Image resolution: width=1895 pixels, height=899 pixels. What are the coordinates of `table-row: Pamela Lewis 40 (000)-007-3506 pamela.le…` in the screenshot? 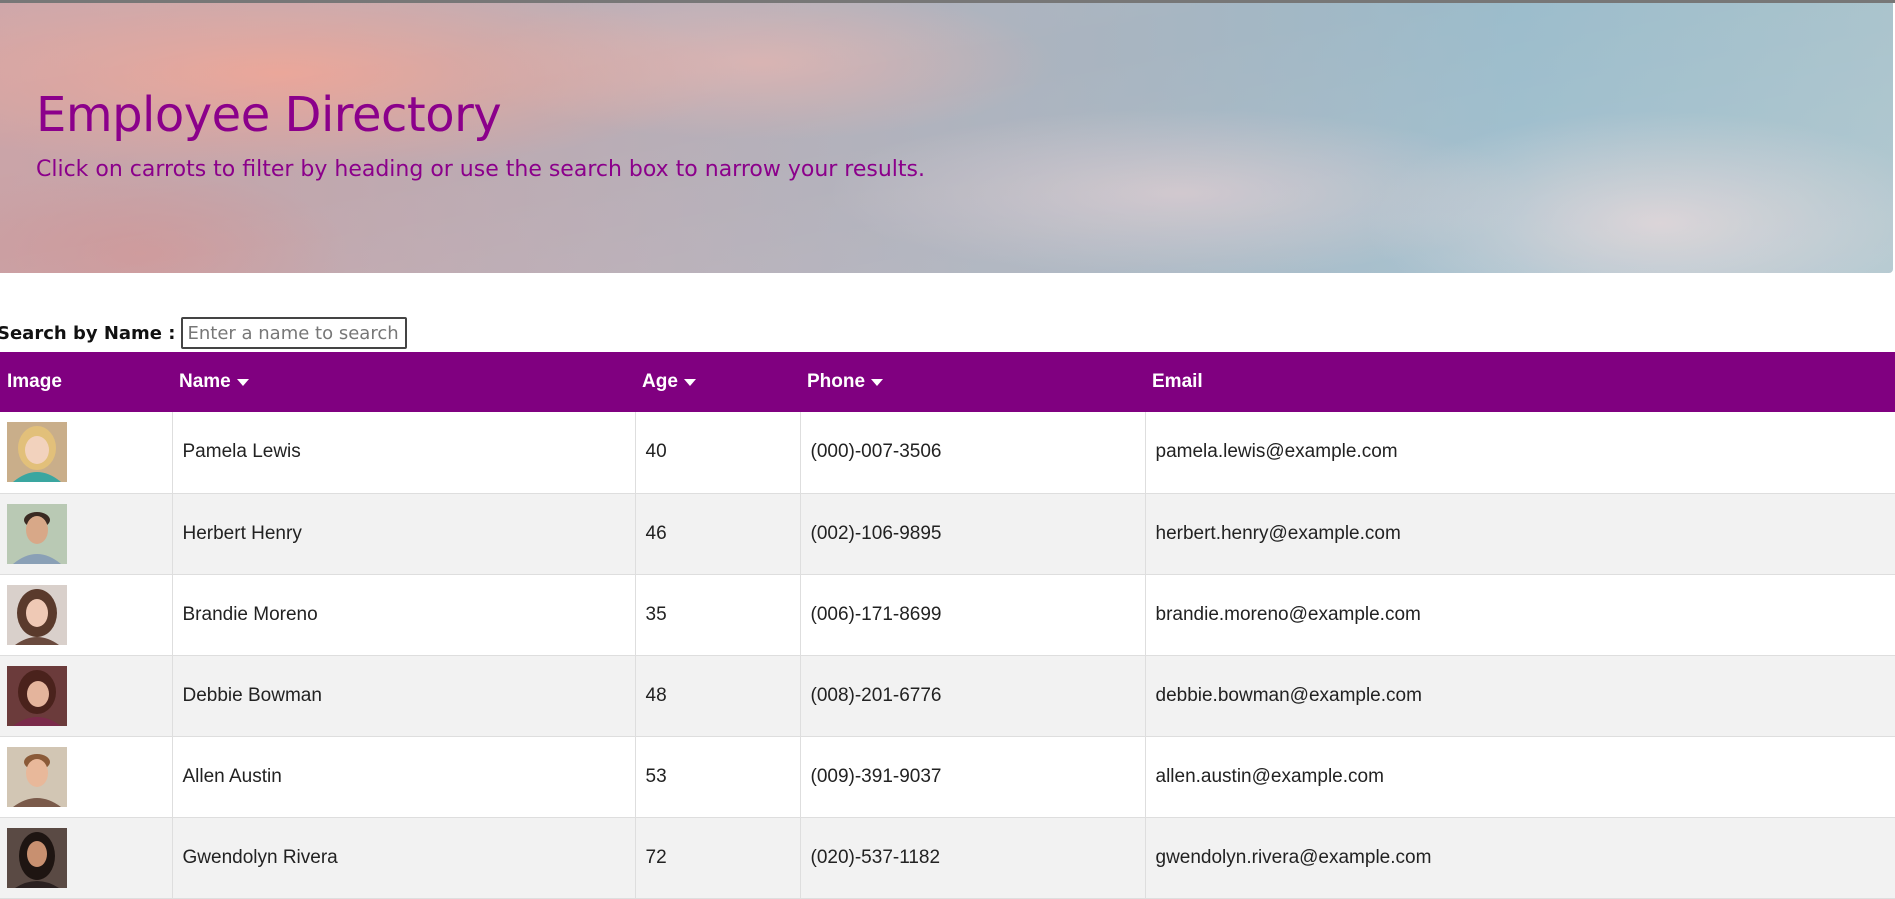 It's located at (947, 453).